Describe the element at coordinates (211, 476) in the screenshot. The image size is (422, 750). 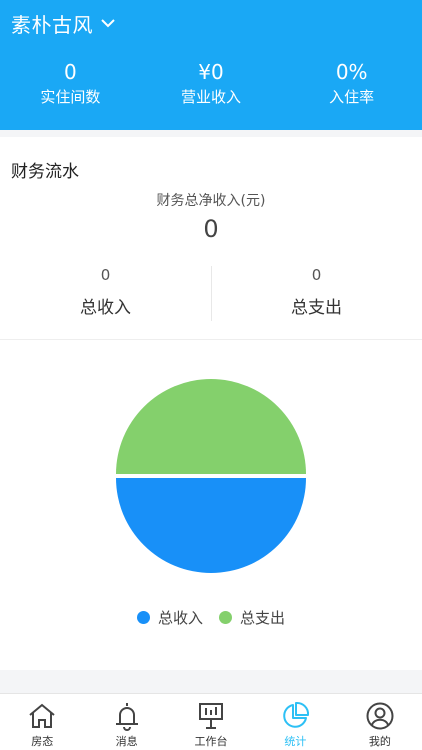
I see `pie-chart` at that location.